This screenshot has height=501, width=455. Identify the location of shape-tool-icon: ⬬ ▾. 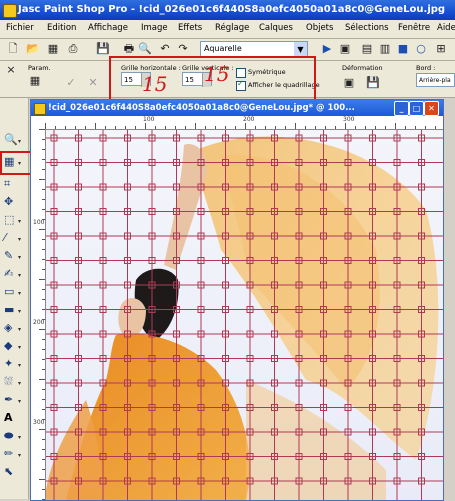
(14, 436).